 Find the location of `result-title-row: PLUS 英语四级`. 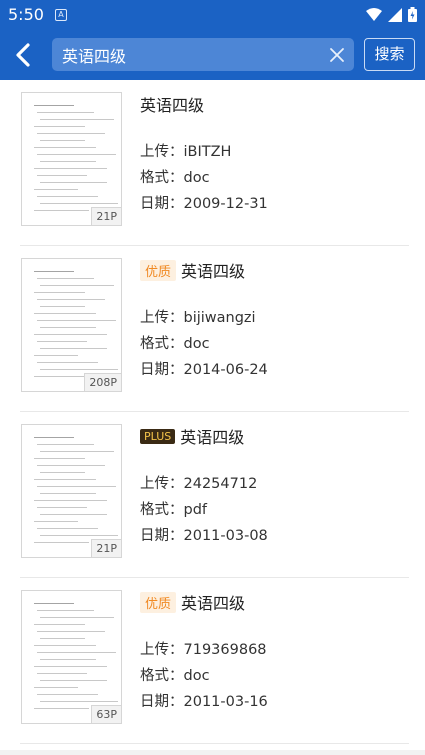

result-title-row: PLUS 英语四级 is located at coordinates (192, 436).